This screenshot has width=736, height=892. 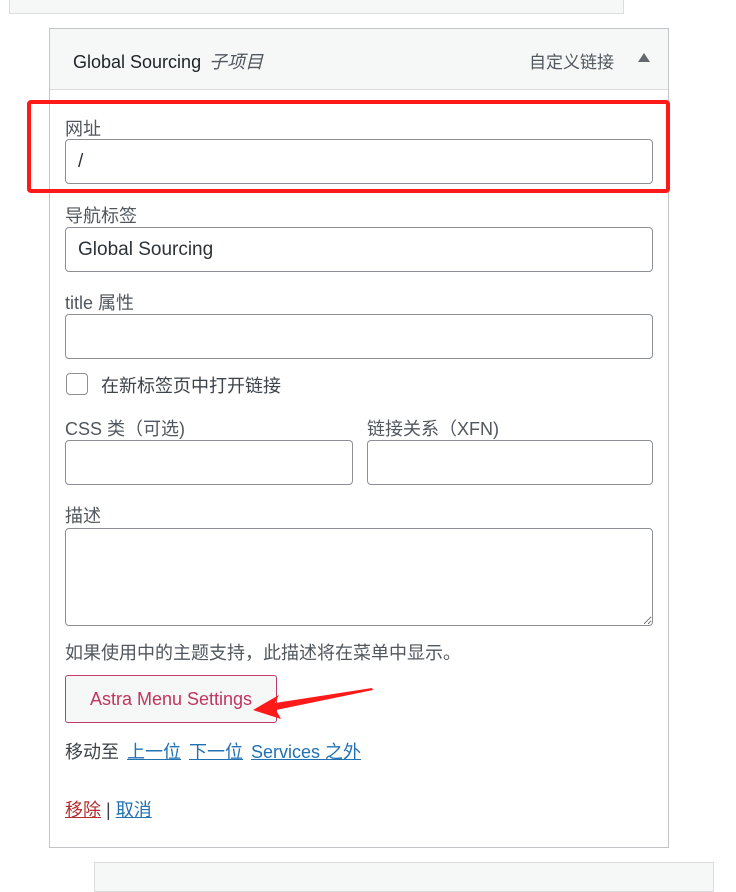 I want to click on next-menu-item-panel, so click(x=404, y=877).